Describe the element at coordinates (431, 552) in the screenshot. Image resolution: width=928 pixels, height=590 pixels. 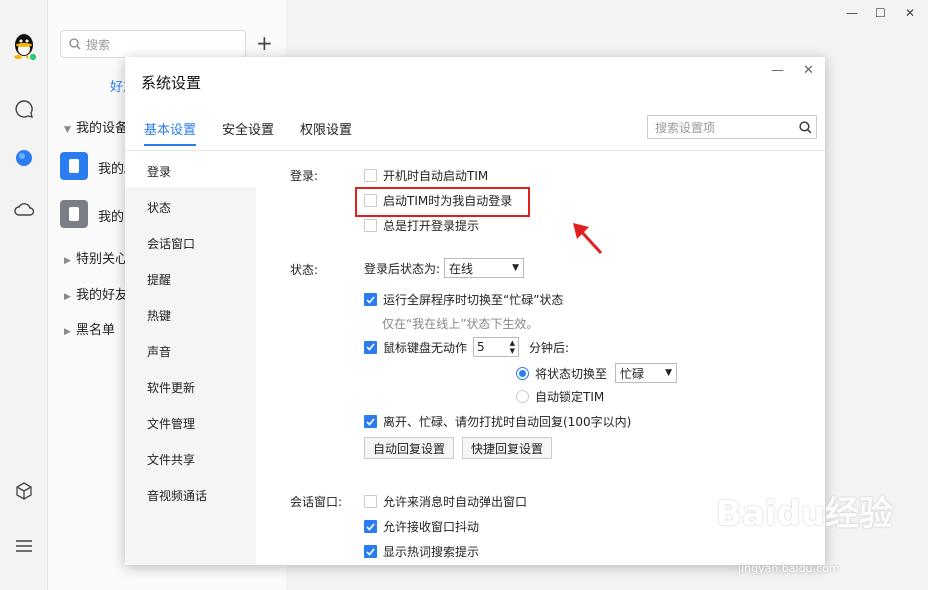
I see `hotword-label: 显示热词搜索提示` at that location.